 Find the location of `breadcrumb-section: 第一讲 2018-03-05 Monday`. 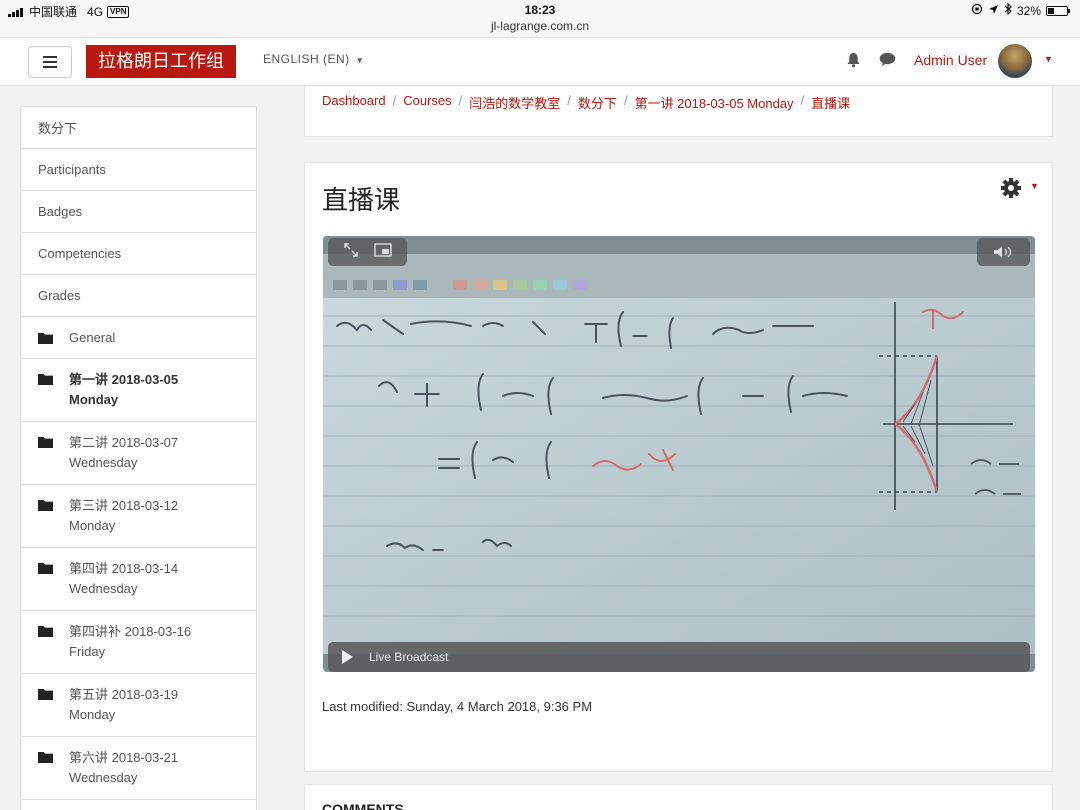

breadcrumb-section: 第一讲 2018-03-05 Monday is located at coordinates (714, 102).